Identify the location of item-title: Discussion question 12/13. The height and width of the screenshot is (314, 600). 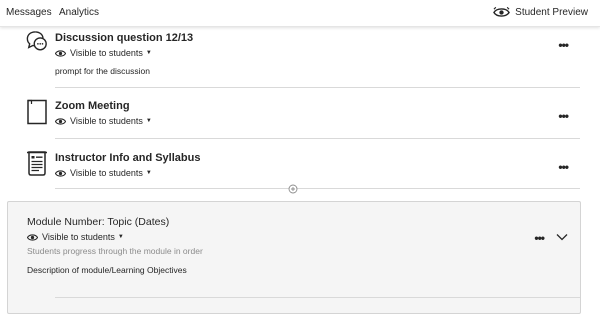
(124, 38).